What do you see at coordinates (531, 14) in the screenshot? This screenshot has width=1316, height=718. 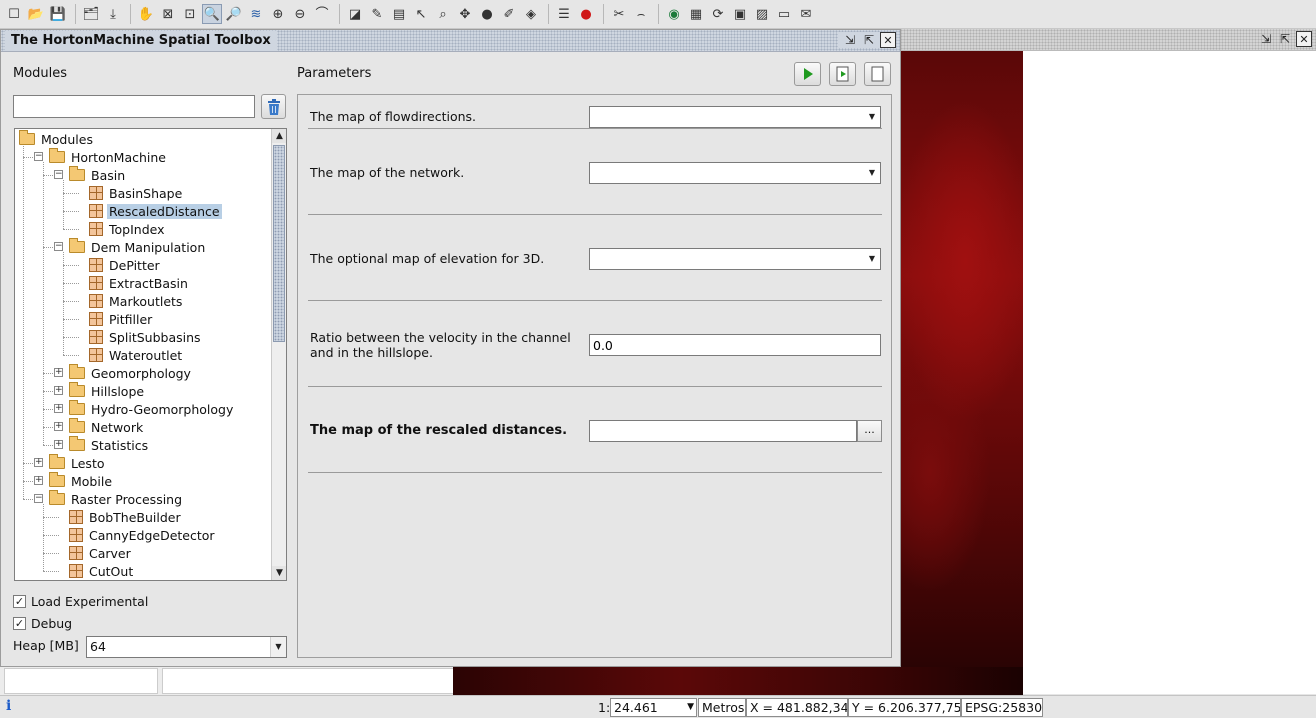 I see `transform-icon: ◈` at bounding box center [531, 14].